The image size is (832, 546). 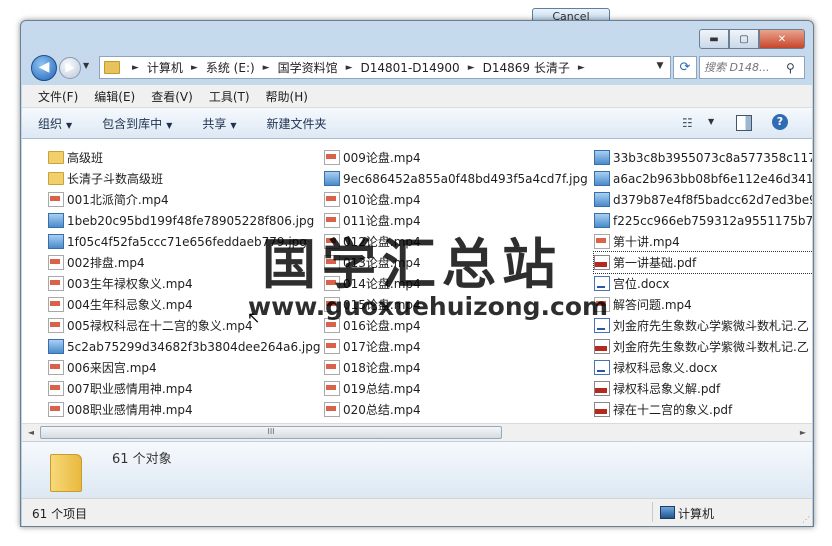 What do you see at coordinates (667, 389) in the screenshot?
I see `file-name: 禄权科忌象义解.pdf` at bounding box center [667, 389].